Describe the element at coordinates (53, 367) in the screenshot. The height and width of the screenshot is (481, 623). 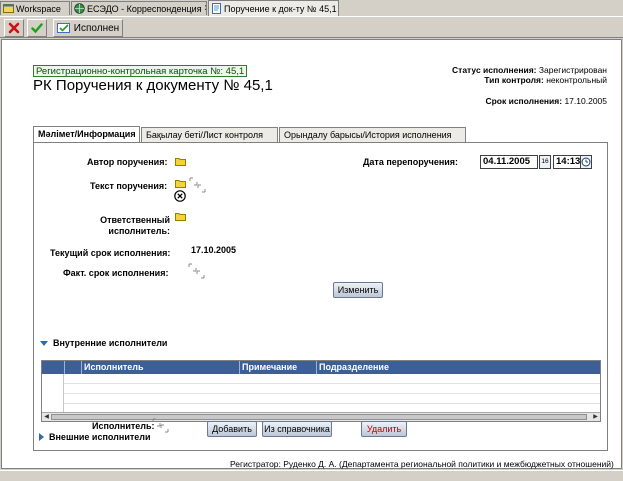
I see `selector-column-header` at that location.